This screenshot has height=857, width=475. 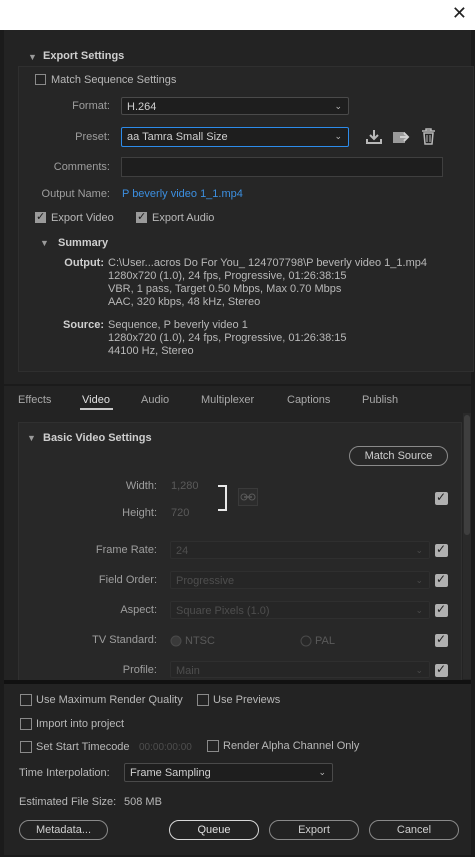 What do you see at coordinates (248, 497) in the screenshot?
I see `chain-link-icon` at bounding box center [248, 497].